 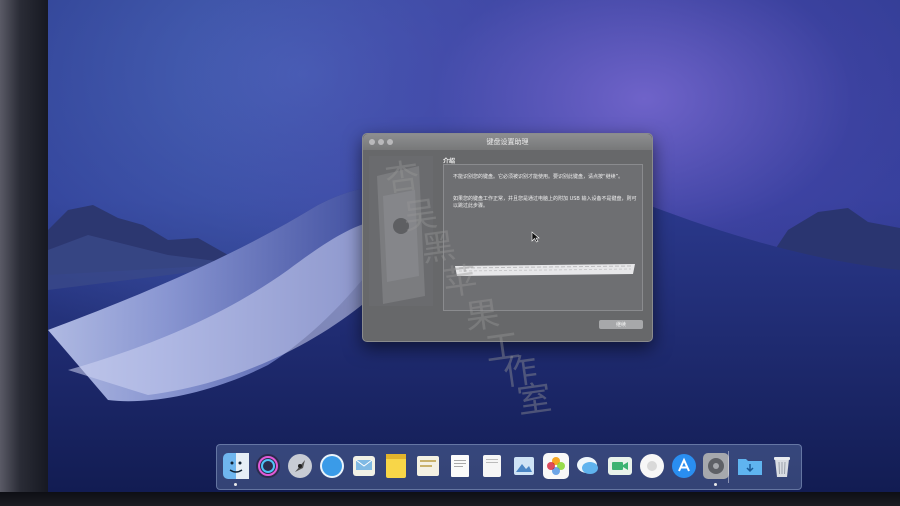 I want to click on dock-separator, so click(x=728, y=467).